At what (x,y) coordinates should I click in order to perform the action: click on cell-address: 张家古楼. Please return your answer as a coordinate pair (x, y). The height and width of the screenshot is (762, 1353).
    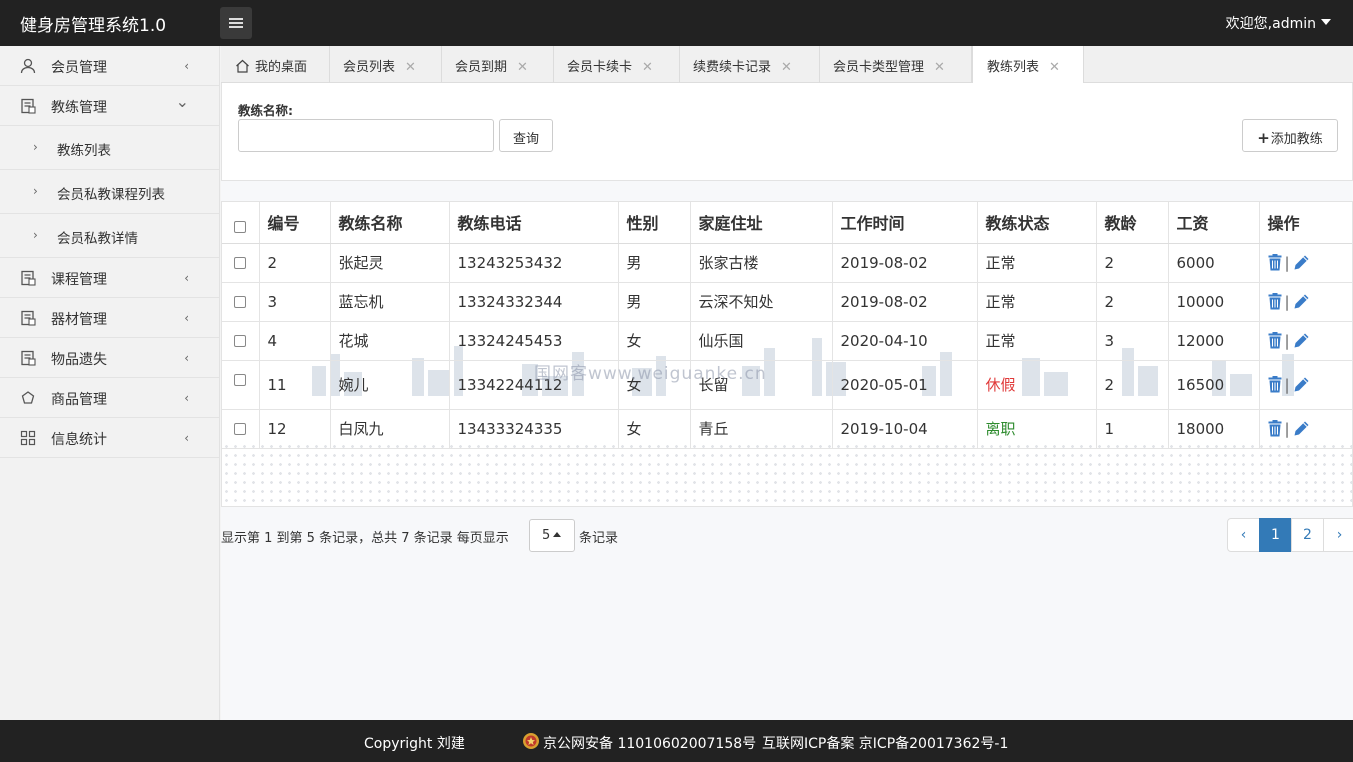
    Looking at the image, I should click on (761, 263).